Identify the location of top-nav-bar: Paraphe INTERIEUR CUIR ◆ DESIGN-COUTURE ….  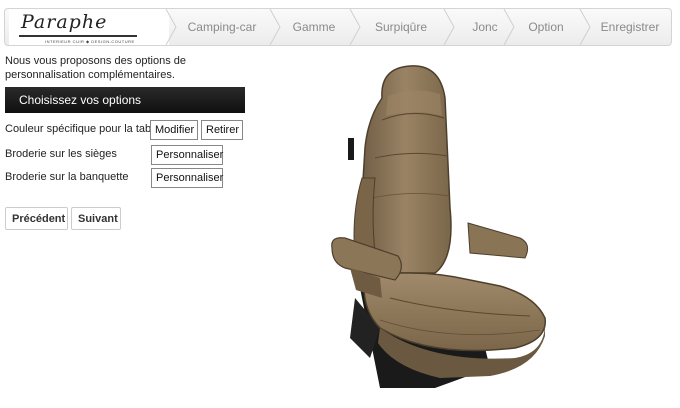
(338, 27).